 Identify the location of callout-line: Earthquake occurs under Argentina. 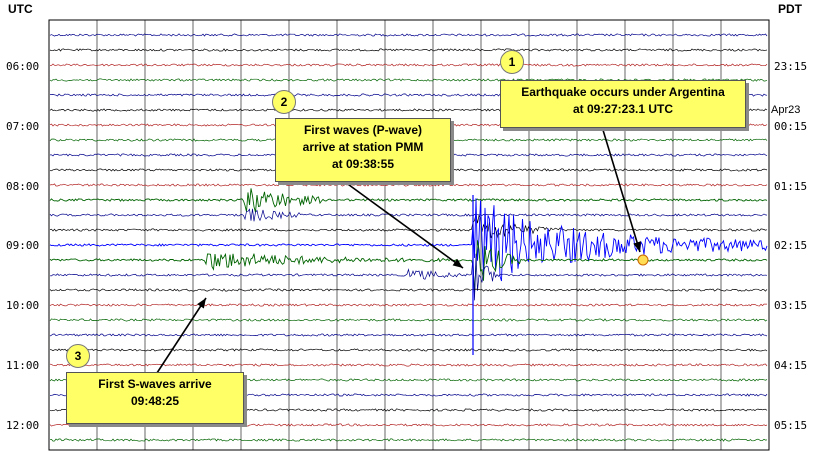
(623, 92).